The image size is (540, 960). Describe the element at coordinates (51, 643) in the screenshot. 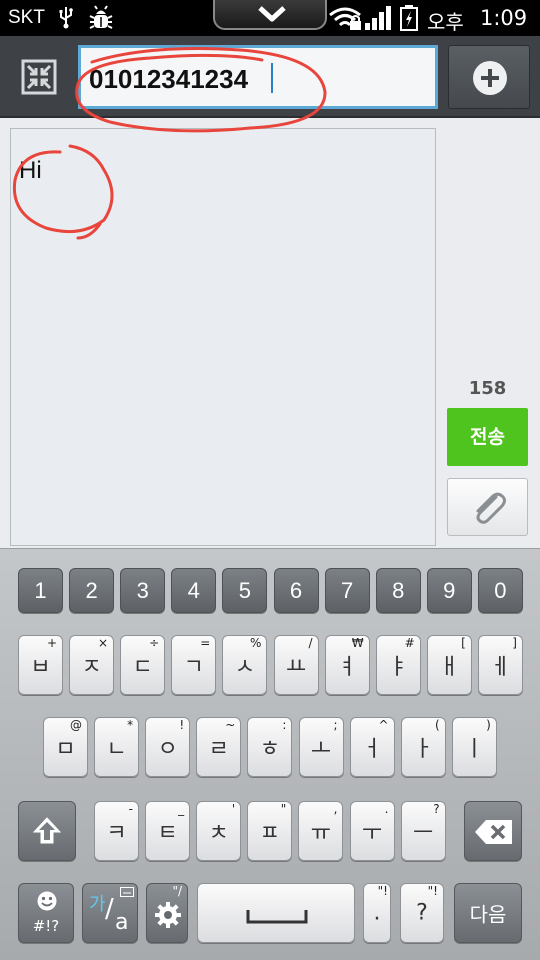

I see `key-row1-0-secondary-label: +` at that location.